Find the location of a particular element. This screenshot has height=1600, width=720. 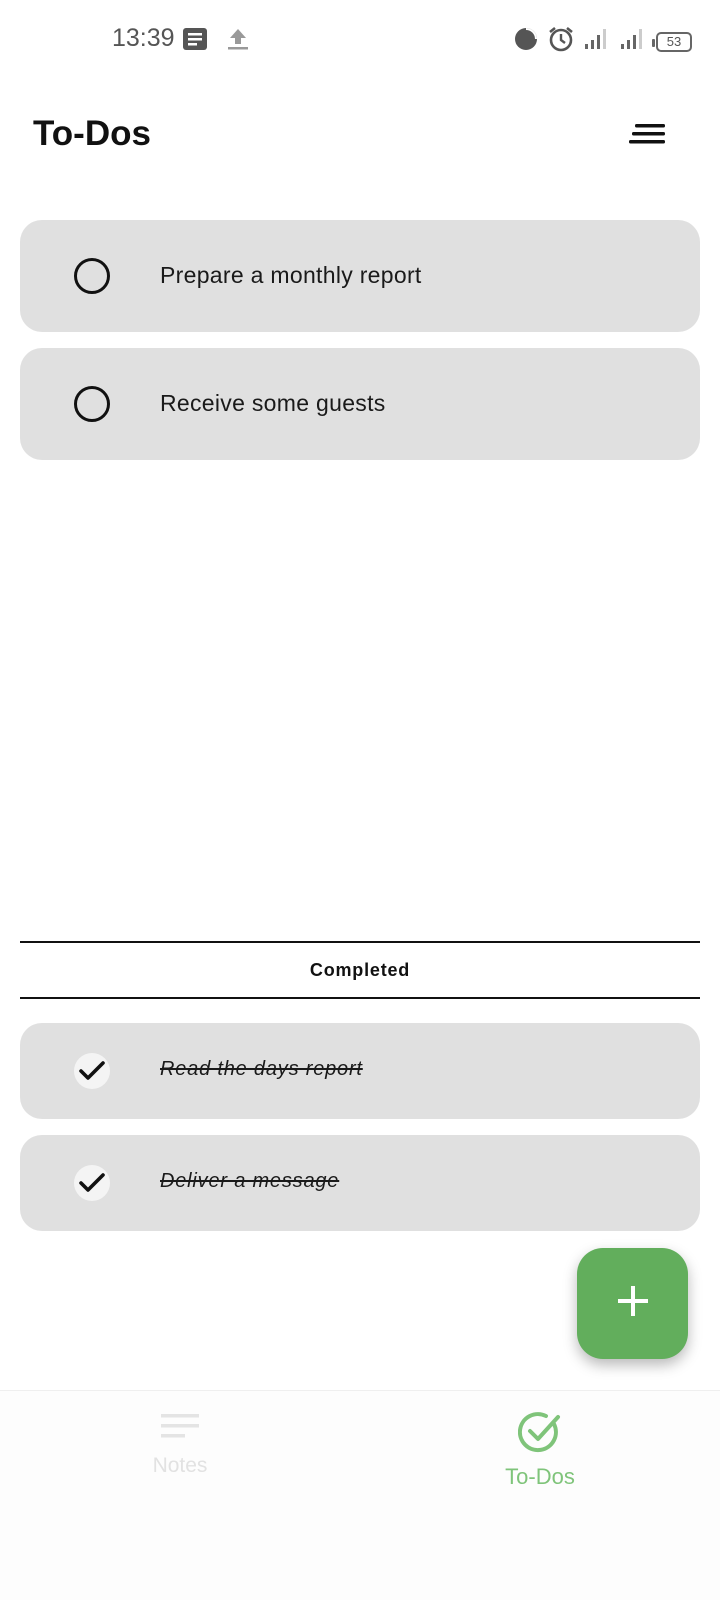

notes-icon is located at coordinates (180, 1429).